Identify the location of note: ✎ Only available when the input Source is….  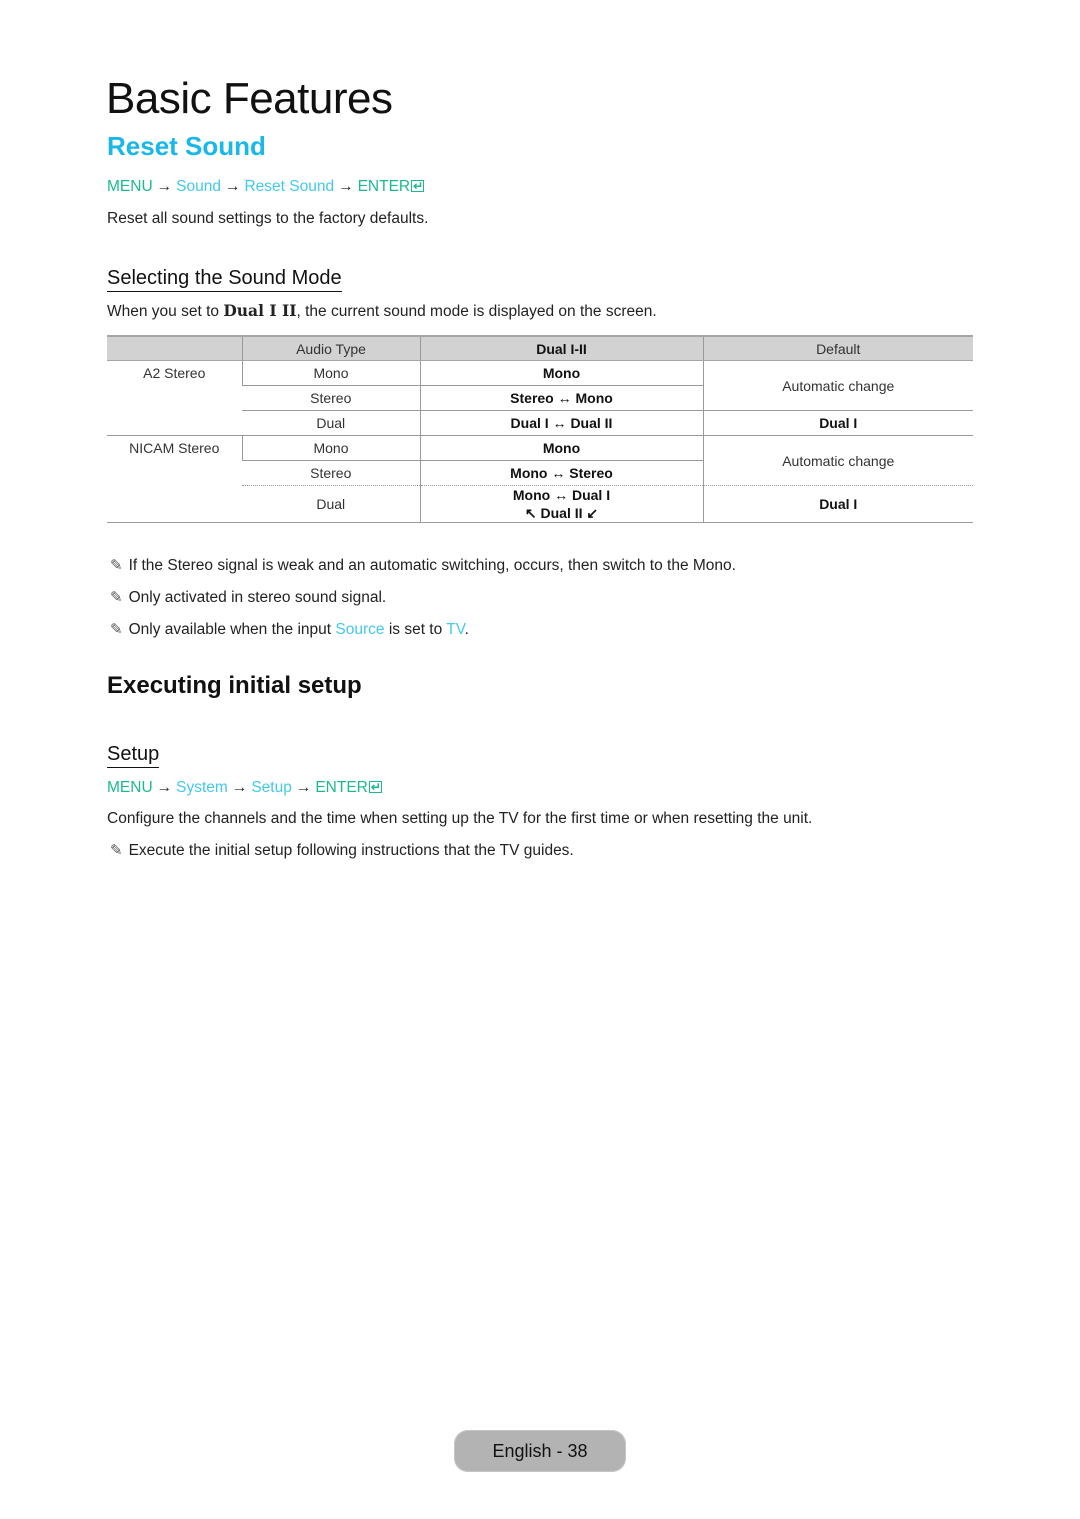
(289, 630).